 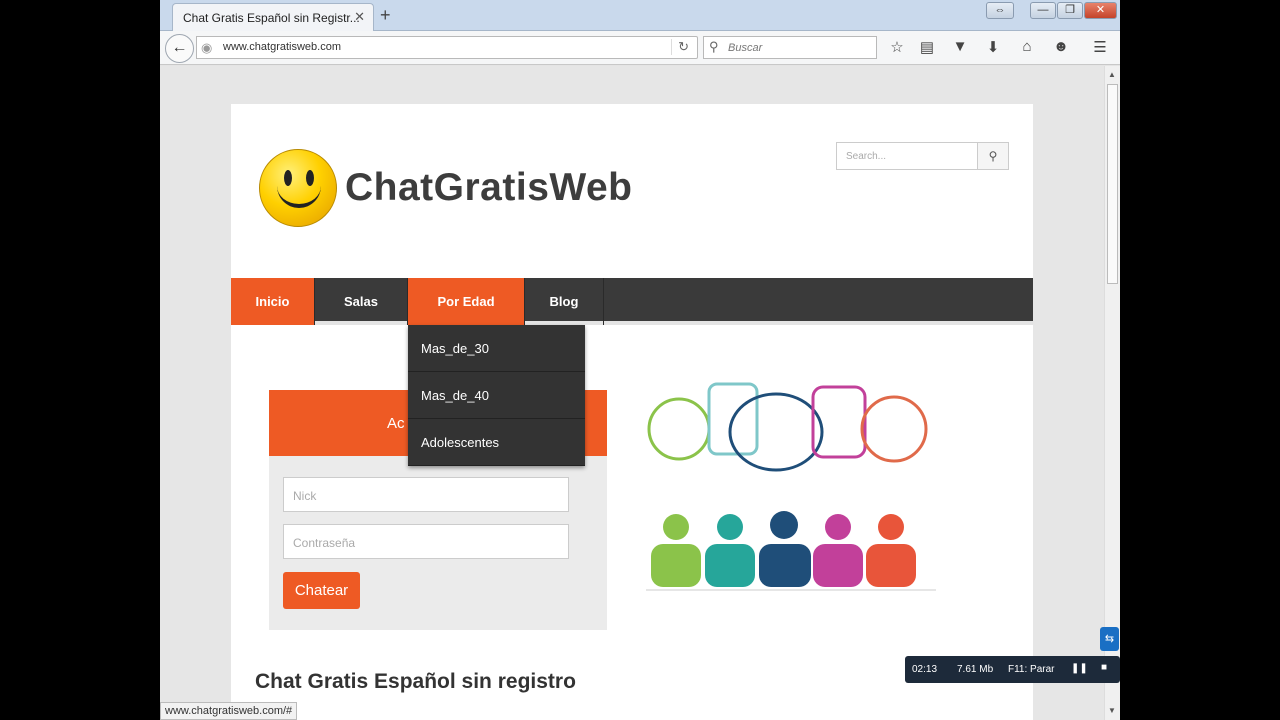 I want to click on browser-search-placeholder: Buscar, so click(x=745, y=48).